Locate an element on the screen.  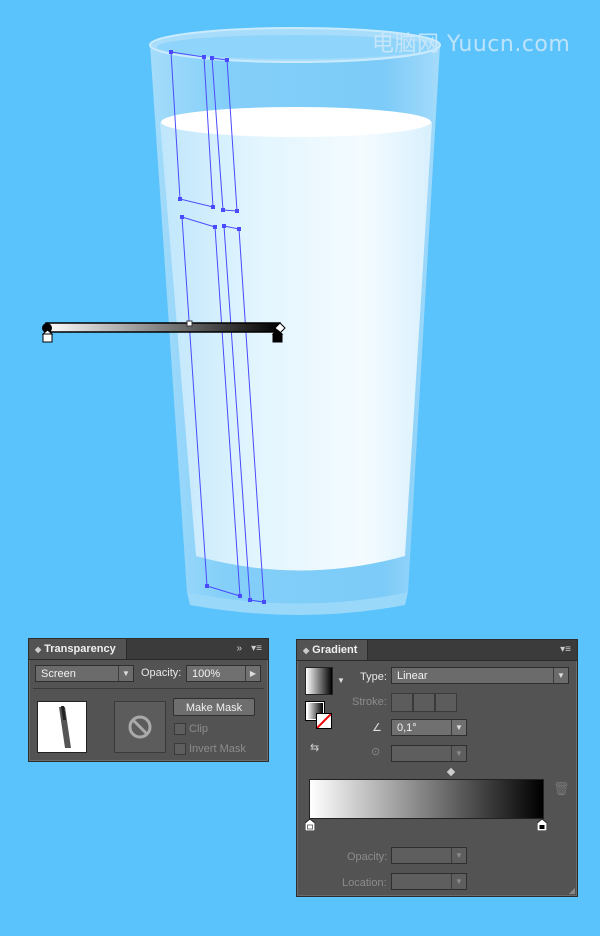
tab-transparency: ◆ Transparency is located at coordinates (78, 649).